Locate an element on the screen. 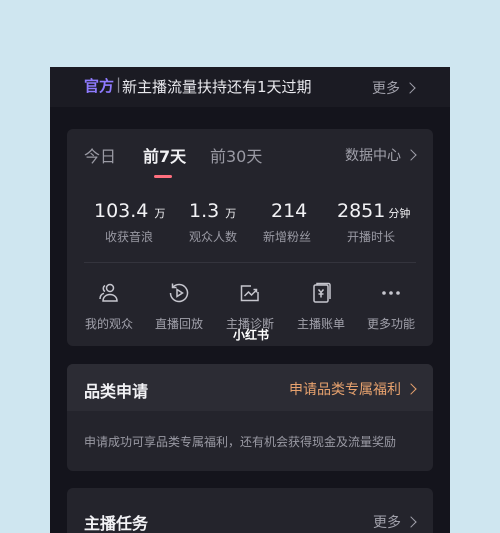 The height and width of the screenshot is (533, 500). notice-bar: 官方 | 新主播流量扶持还有1天过期 更多 is located at coordinates (250, 87).